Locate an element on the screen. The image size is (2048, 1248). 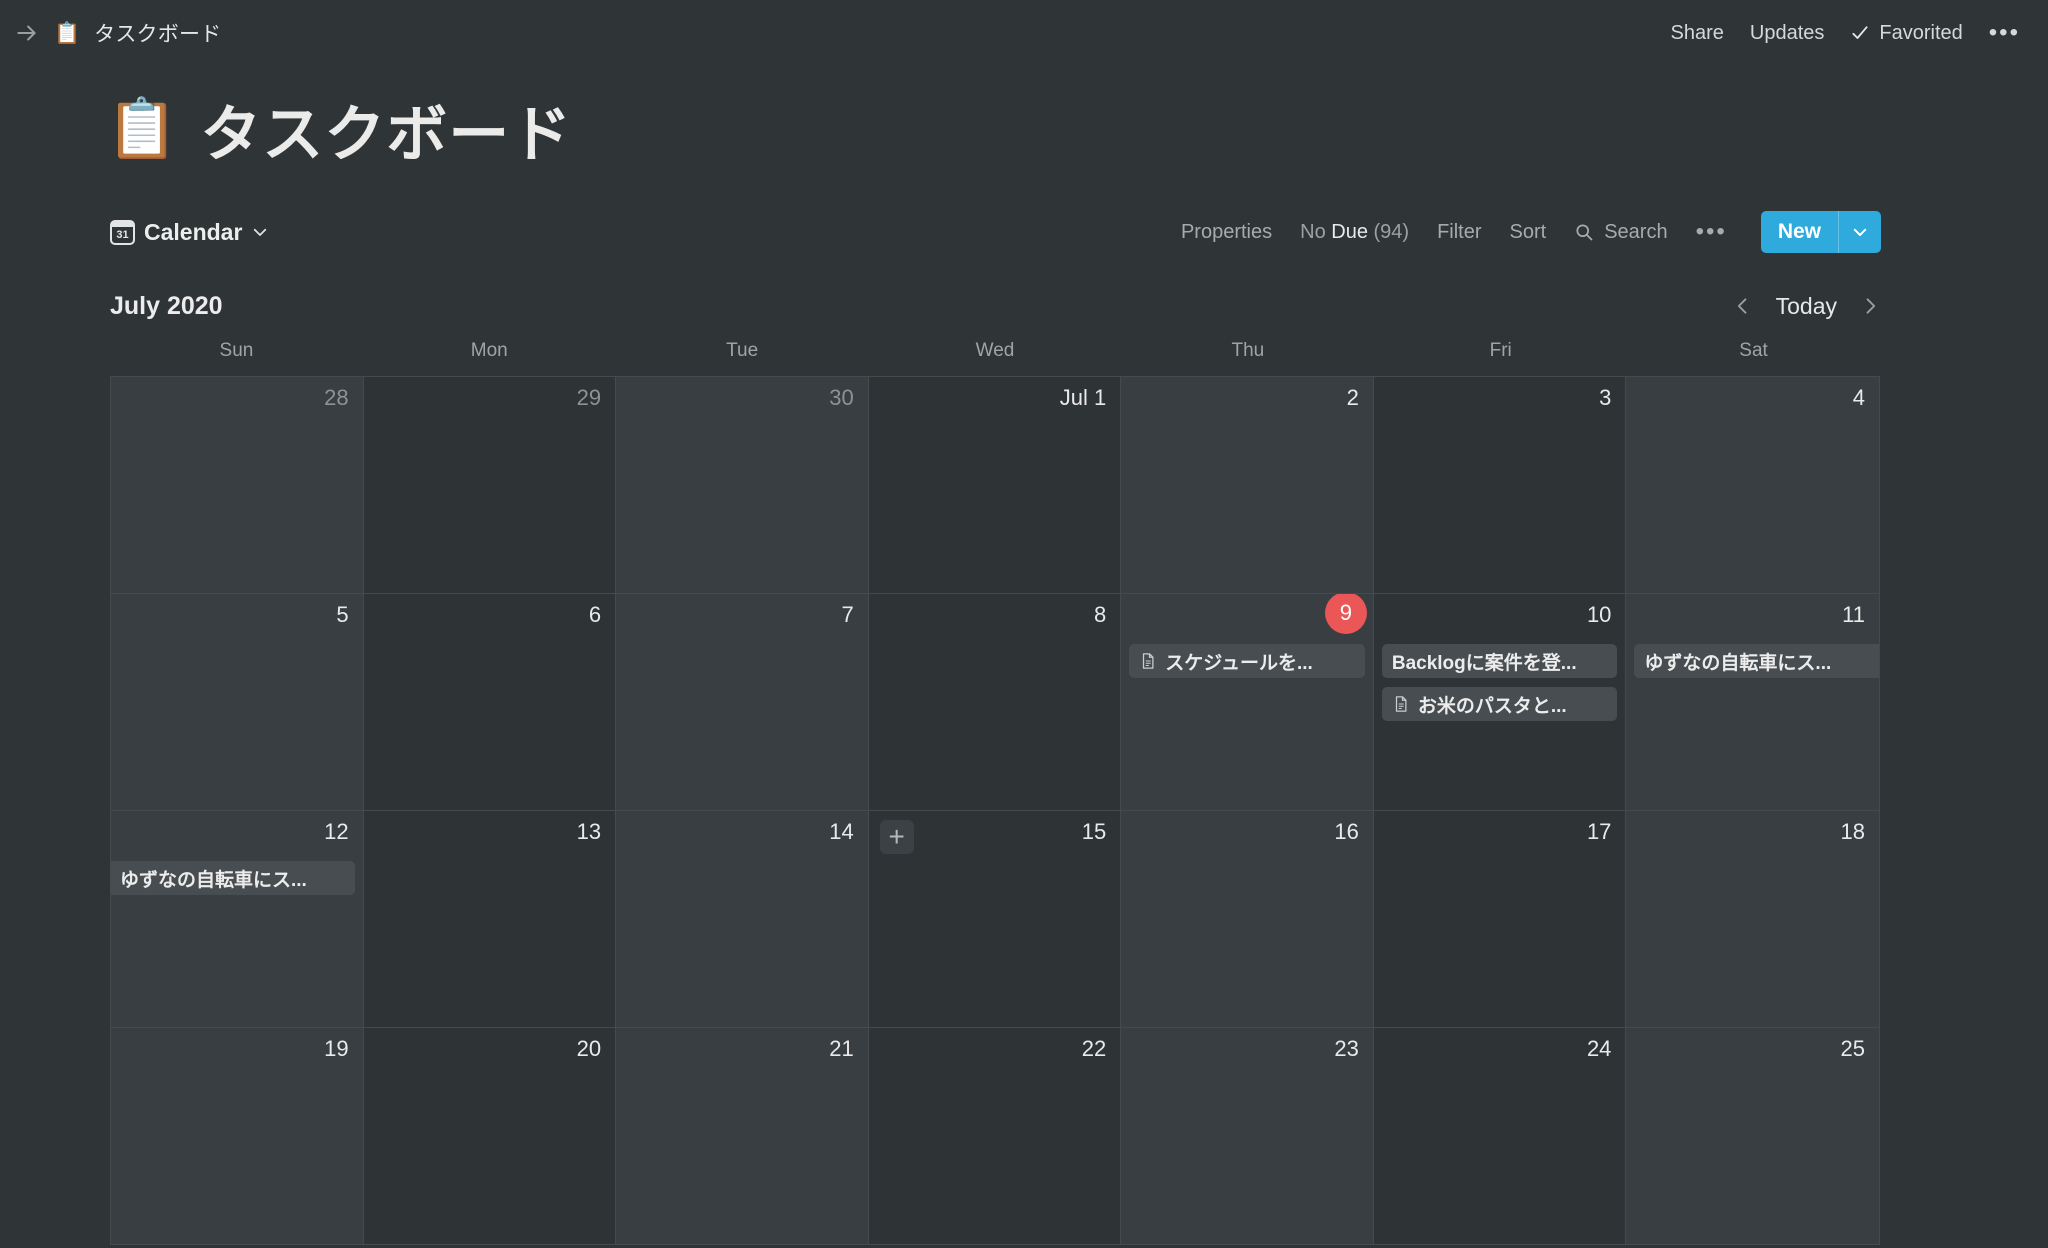
calendar-day-cell: 29 is located at coordinates (490, 485).